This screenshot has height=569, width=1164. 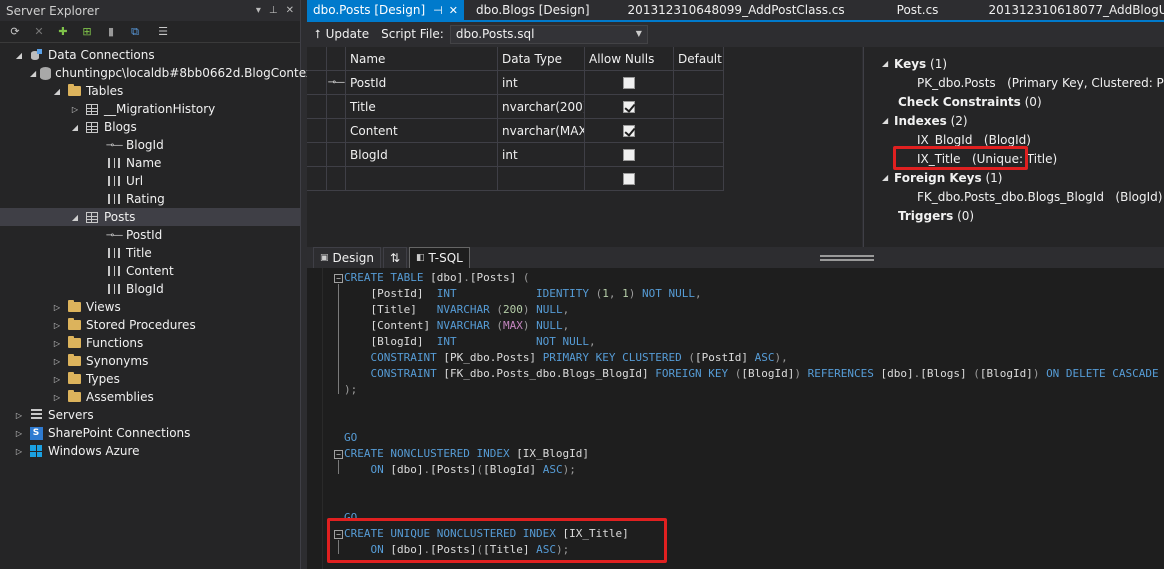 What do you see at coordinates (150, 361) in the screenshot?
I see `tree-node-synonyms: ▷ Synonyms` at bounding box center [150, 361].